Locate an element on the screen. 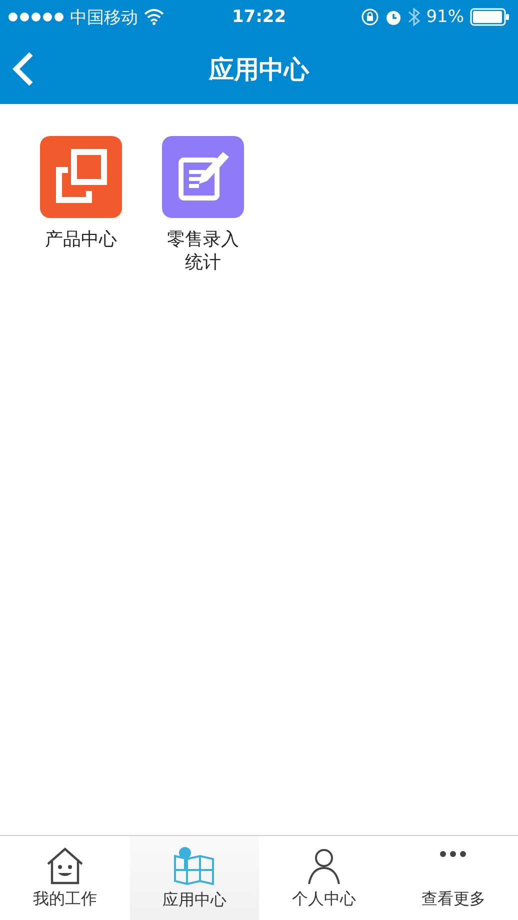 This screenshot has width=518, height=920. more-dots-icon is located at coordinates (453, 853).